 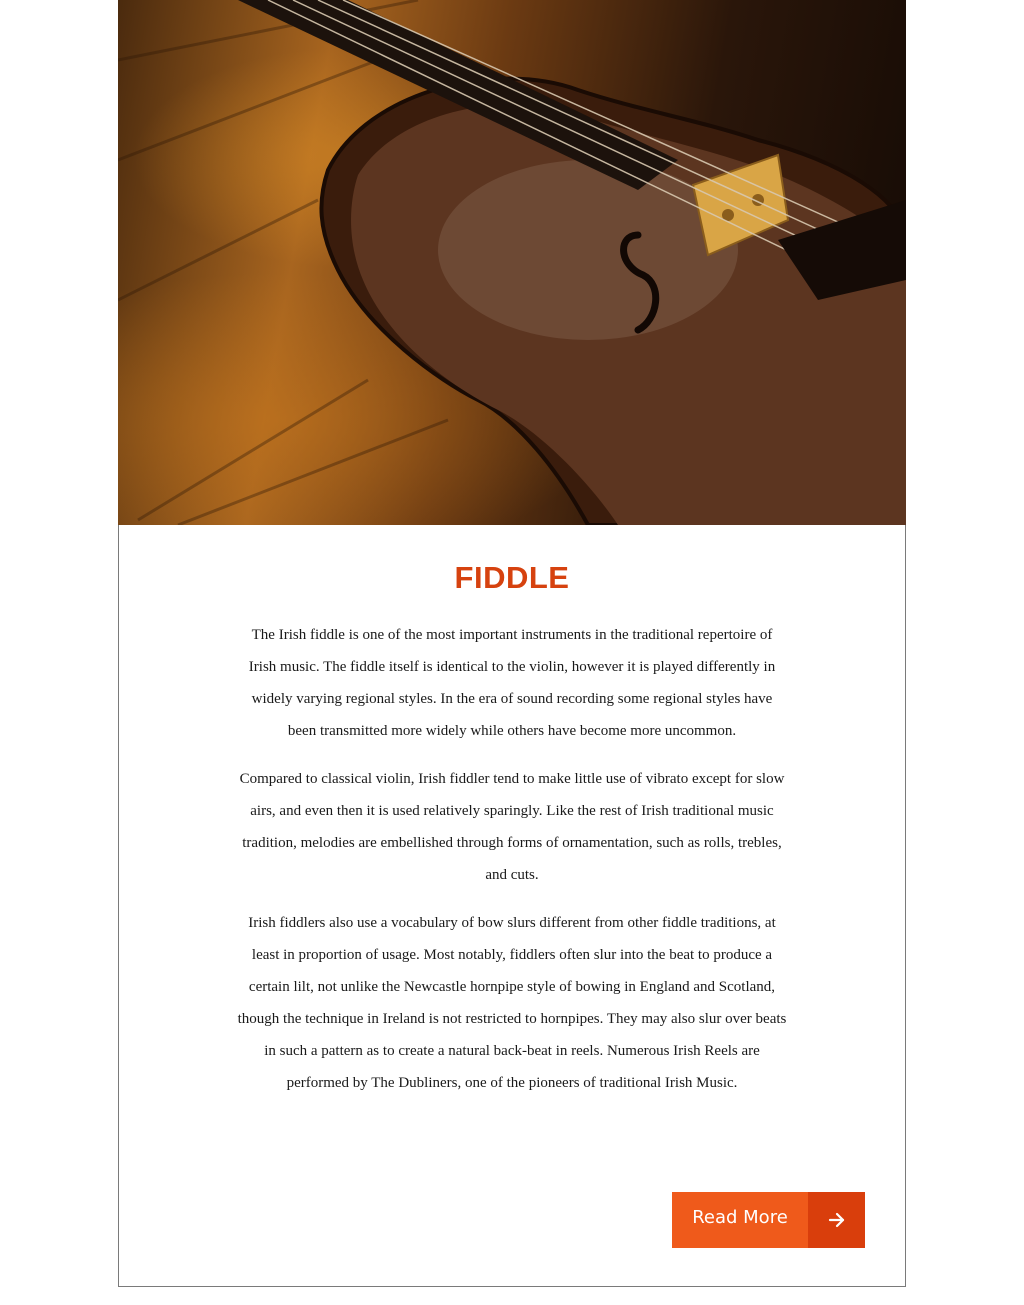 I want to click on article-title: FIDDLE, so click(x=512, y=577).